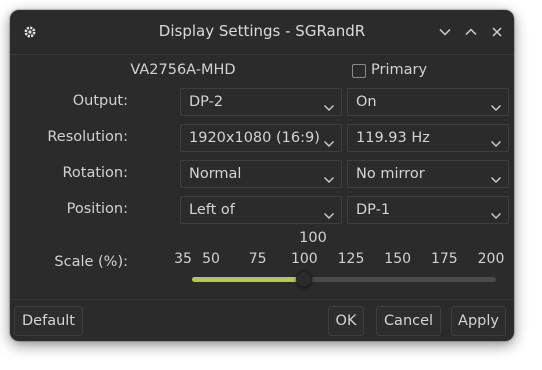 The height and width of the screenshot is (370, 542). I want to click on resolution-label: Resolution:, so click(87, 137).